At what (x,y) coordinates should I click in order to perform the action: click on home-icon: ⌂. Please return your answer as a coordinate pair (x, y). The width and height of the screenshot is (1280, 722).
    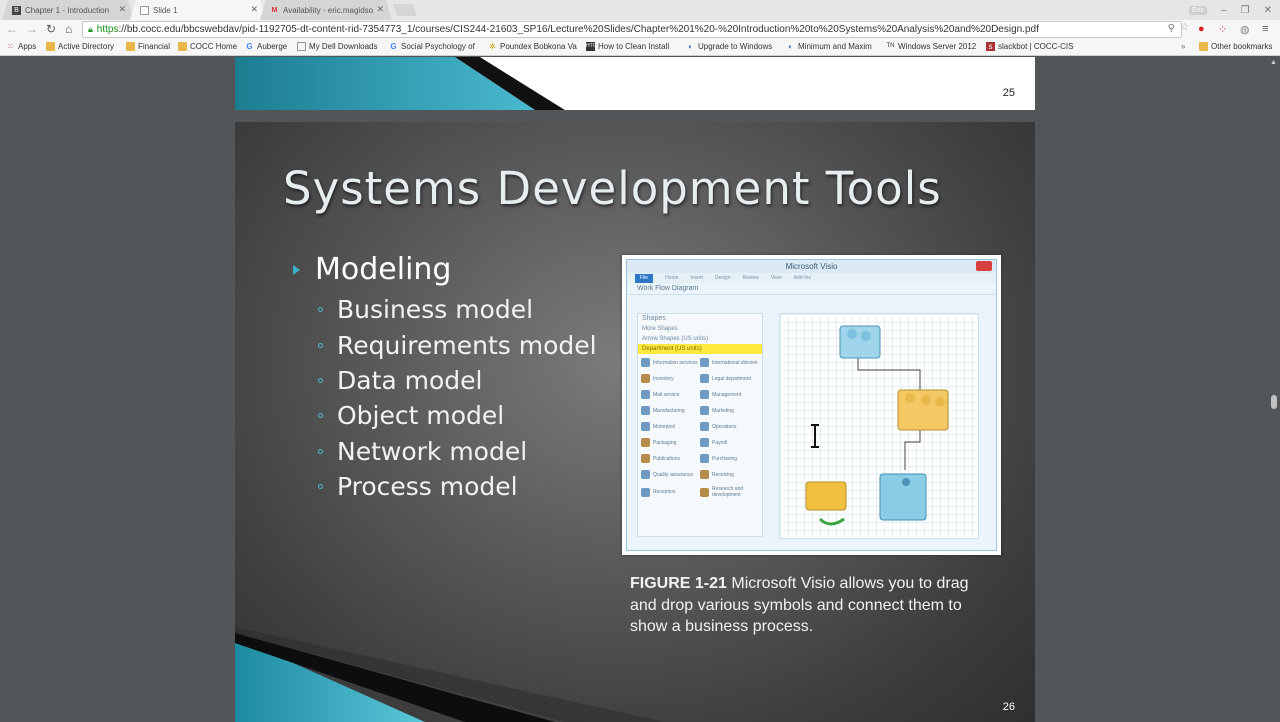
    Looking at the image, I should click on (68, 29).